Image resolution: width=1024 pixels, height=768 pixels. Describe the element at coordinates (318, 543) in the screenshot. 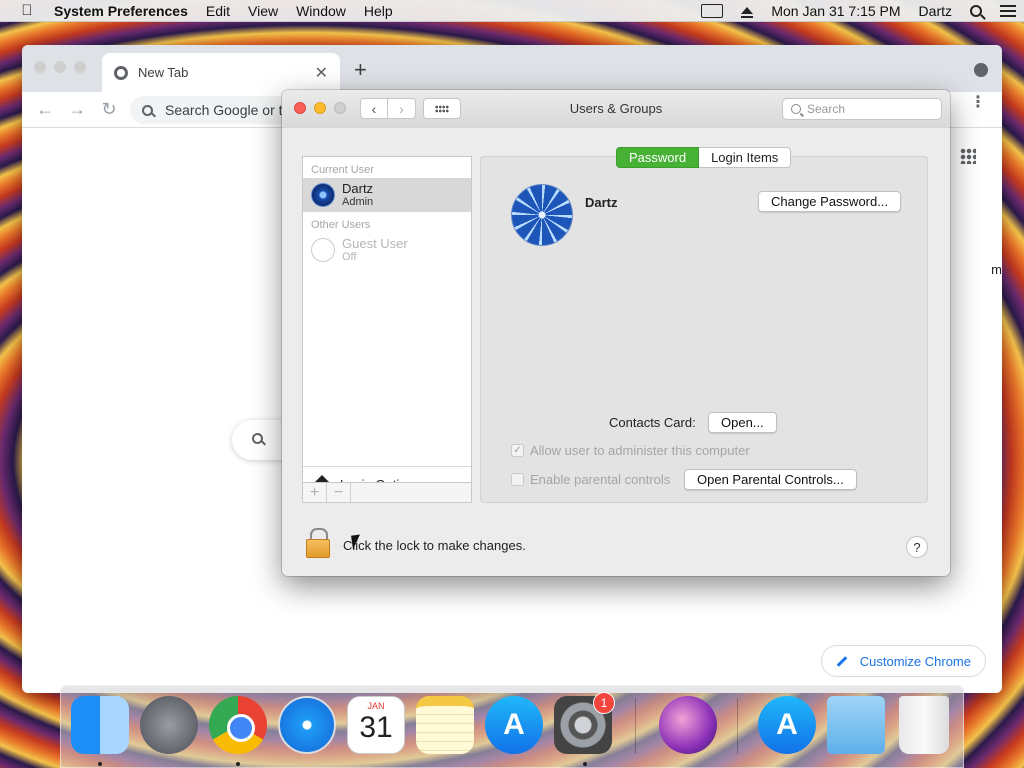

I see `lock-icon` at that location.